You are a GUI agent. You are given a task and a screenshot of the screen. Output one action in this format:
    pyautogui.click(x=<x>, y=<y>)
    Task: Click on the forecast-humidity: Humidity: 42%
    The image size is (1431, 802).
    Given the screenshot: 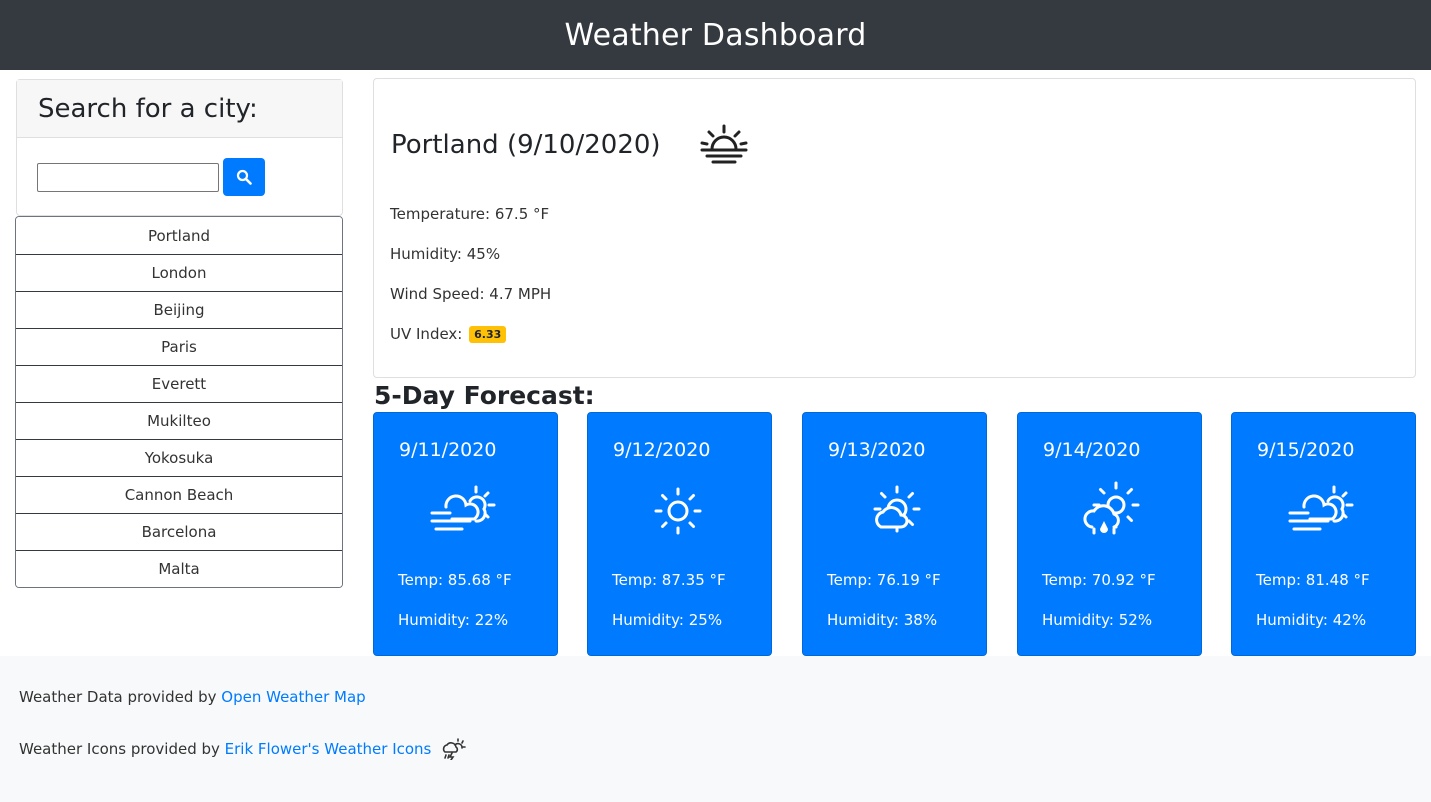 What is the action you would take?
    pyautogui.click(x=1311, y=620)
    